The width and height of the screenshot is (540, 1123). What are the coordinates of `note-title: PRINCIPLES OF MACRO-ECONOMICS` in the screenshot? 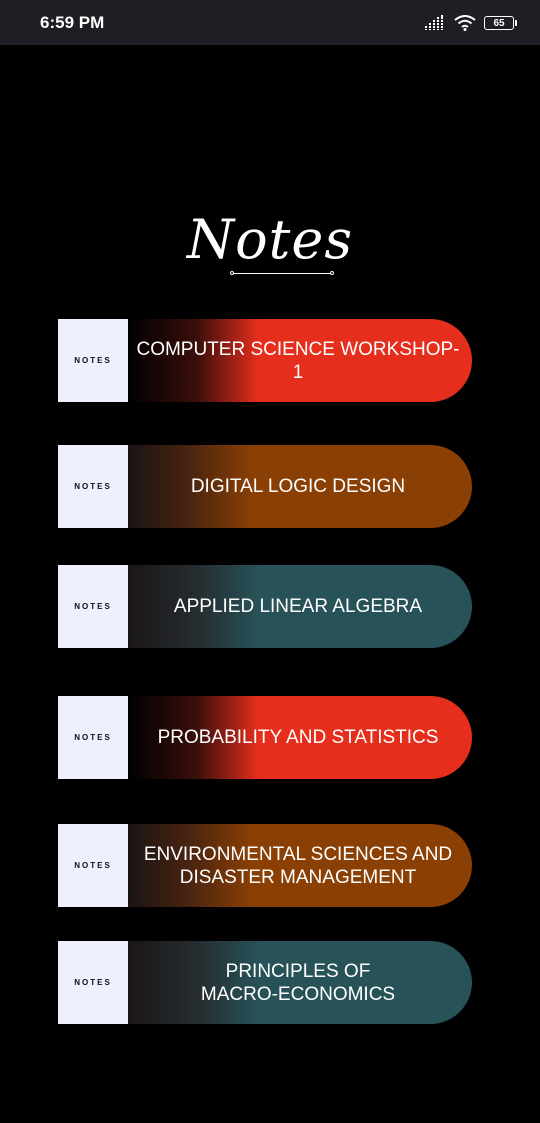 It's located at (298, 982).